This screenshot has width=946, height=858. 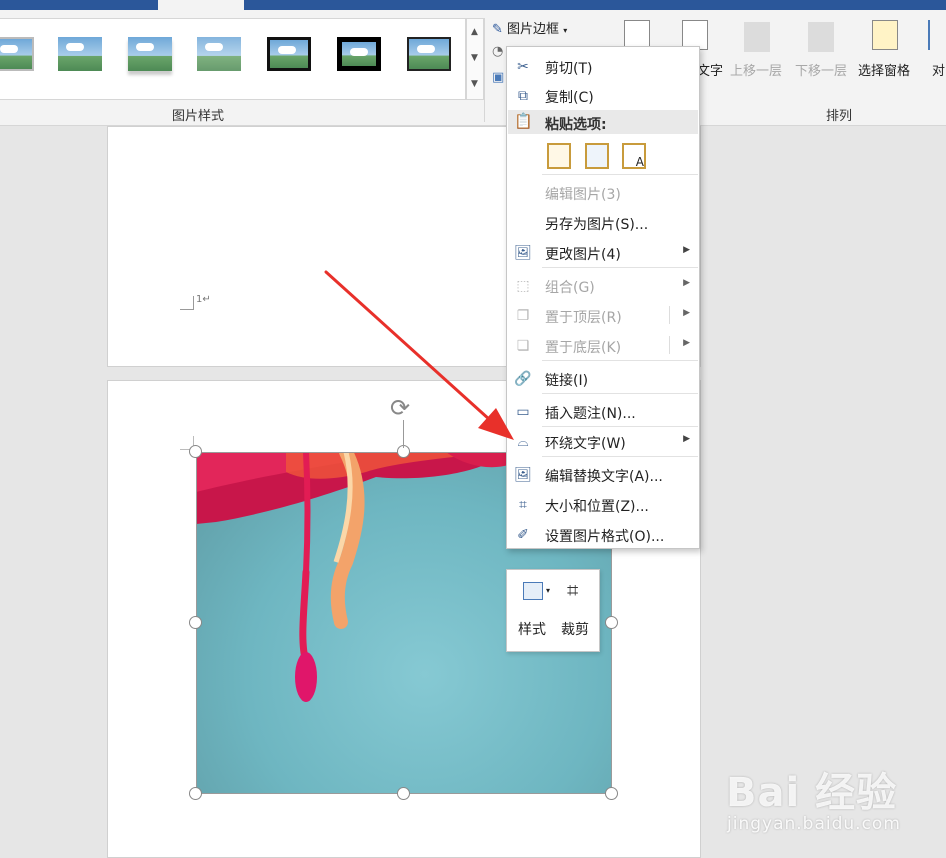 I want to click on bring-forward-button: 上移一层, so click(x=756, y=69).